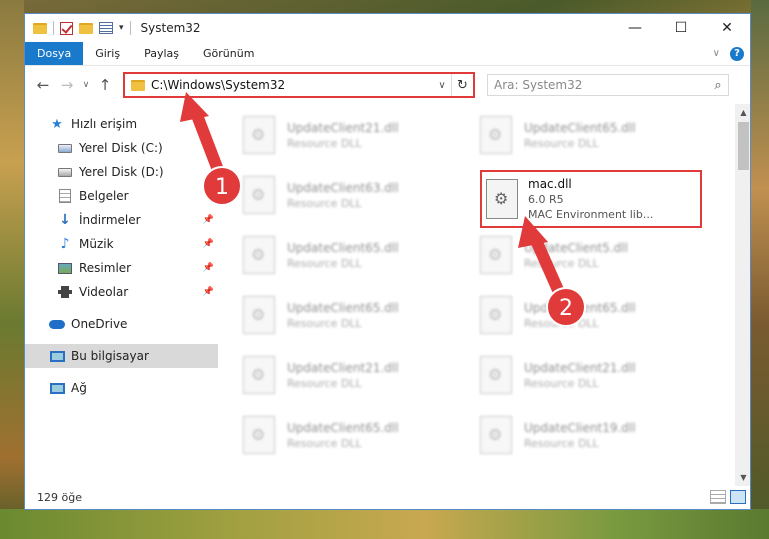  I want to click on sidebar-item-documents: Belgeler, so click(121, 196).